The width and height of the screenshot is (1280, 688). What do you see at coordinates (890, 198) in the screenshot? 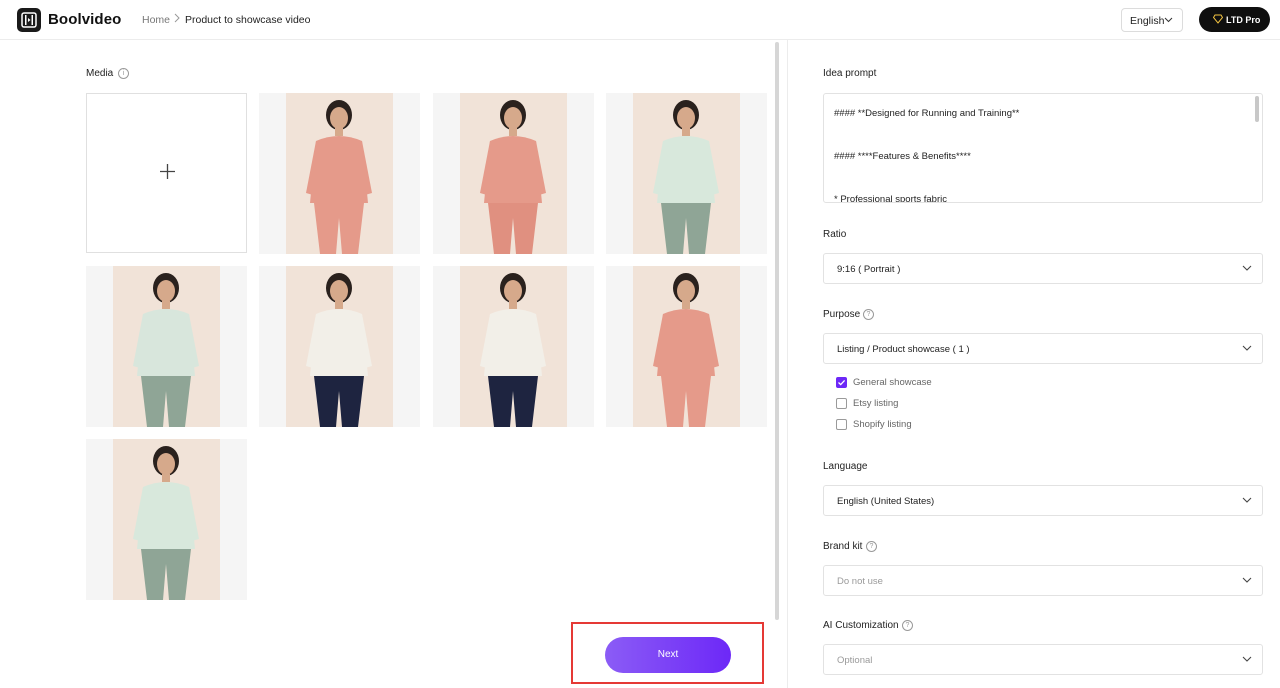
I see `idea-prompt-line: * Professional sports fabric` at bounding box center [890, 198].